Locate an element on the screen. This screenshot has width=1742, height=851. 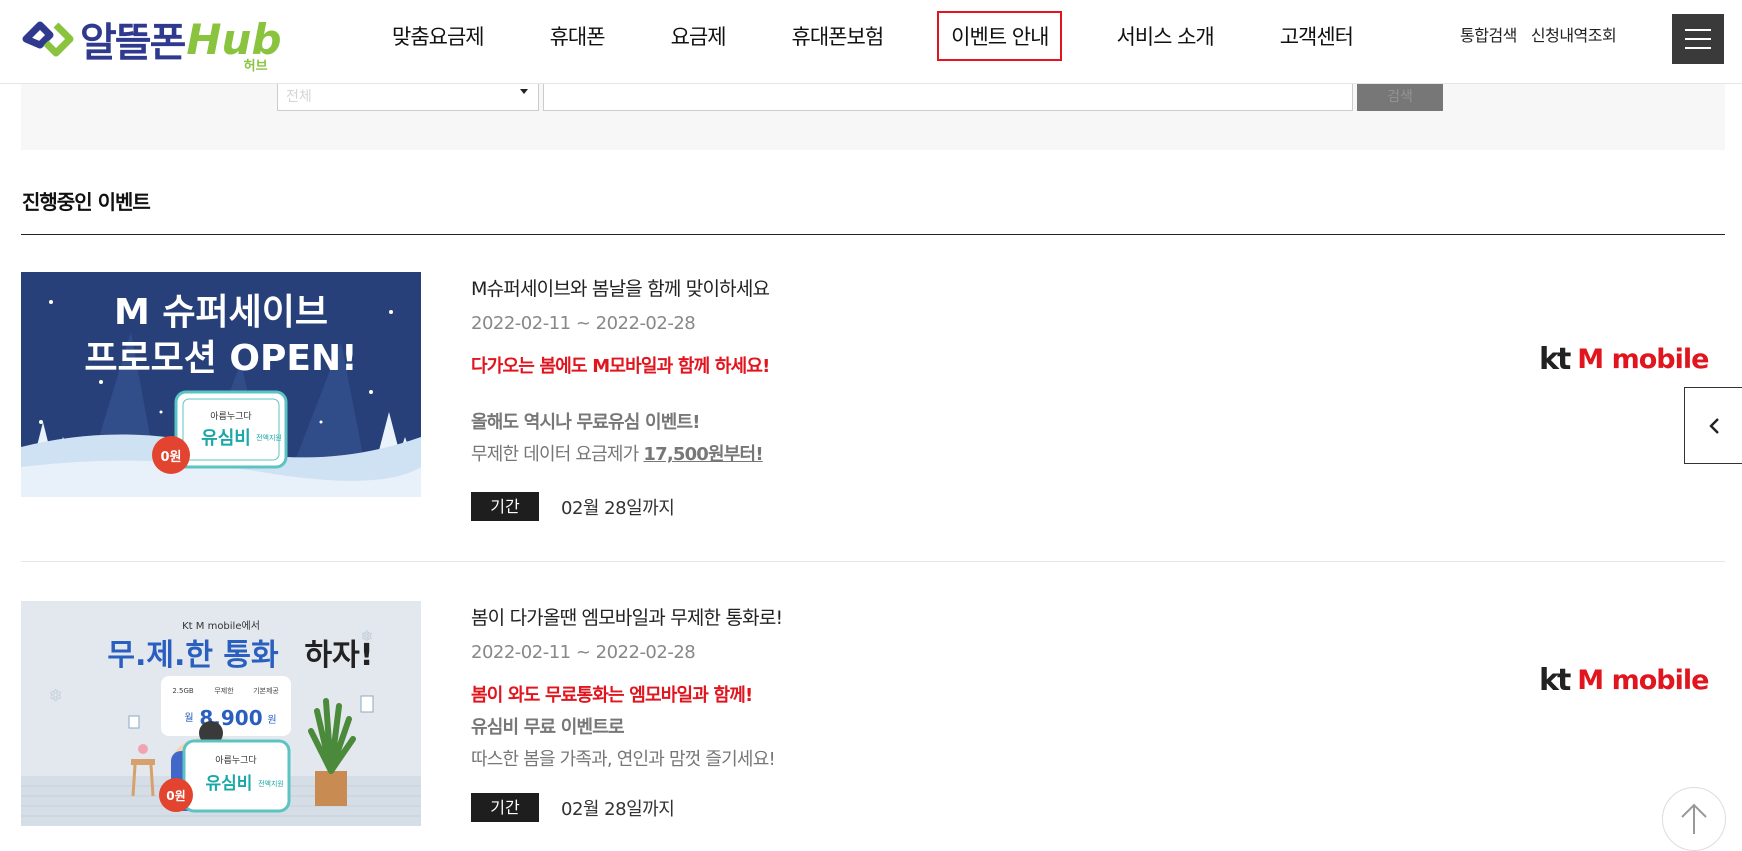
banner2-price-badge: 0원 is located at coordinates (175, 796).